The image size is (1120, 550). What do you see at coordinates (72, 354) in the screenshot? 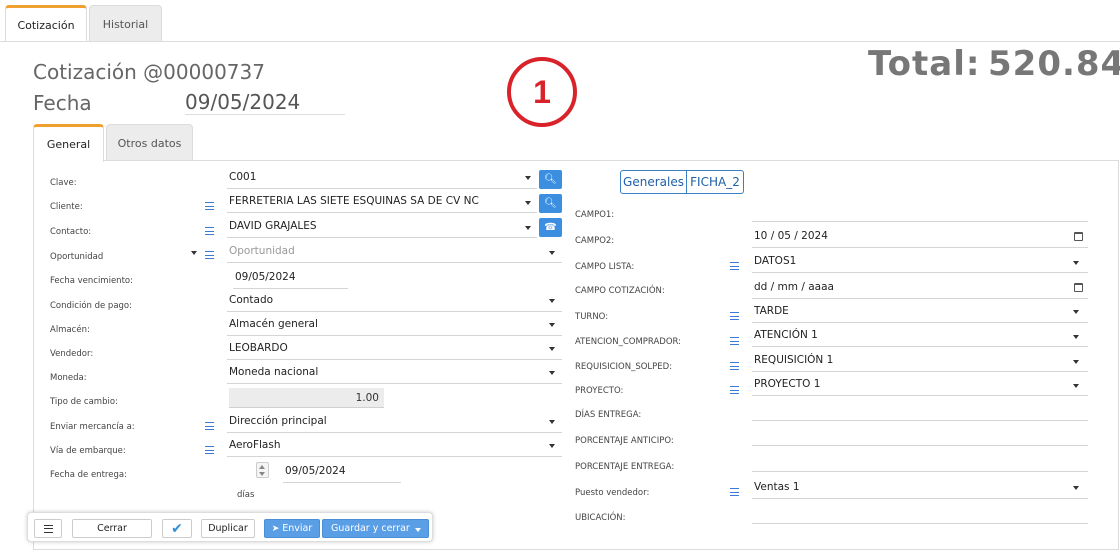
I see `label-vendedor: Vendedor:` at bounding box center [72, 354].